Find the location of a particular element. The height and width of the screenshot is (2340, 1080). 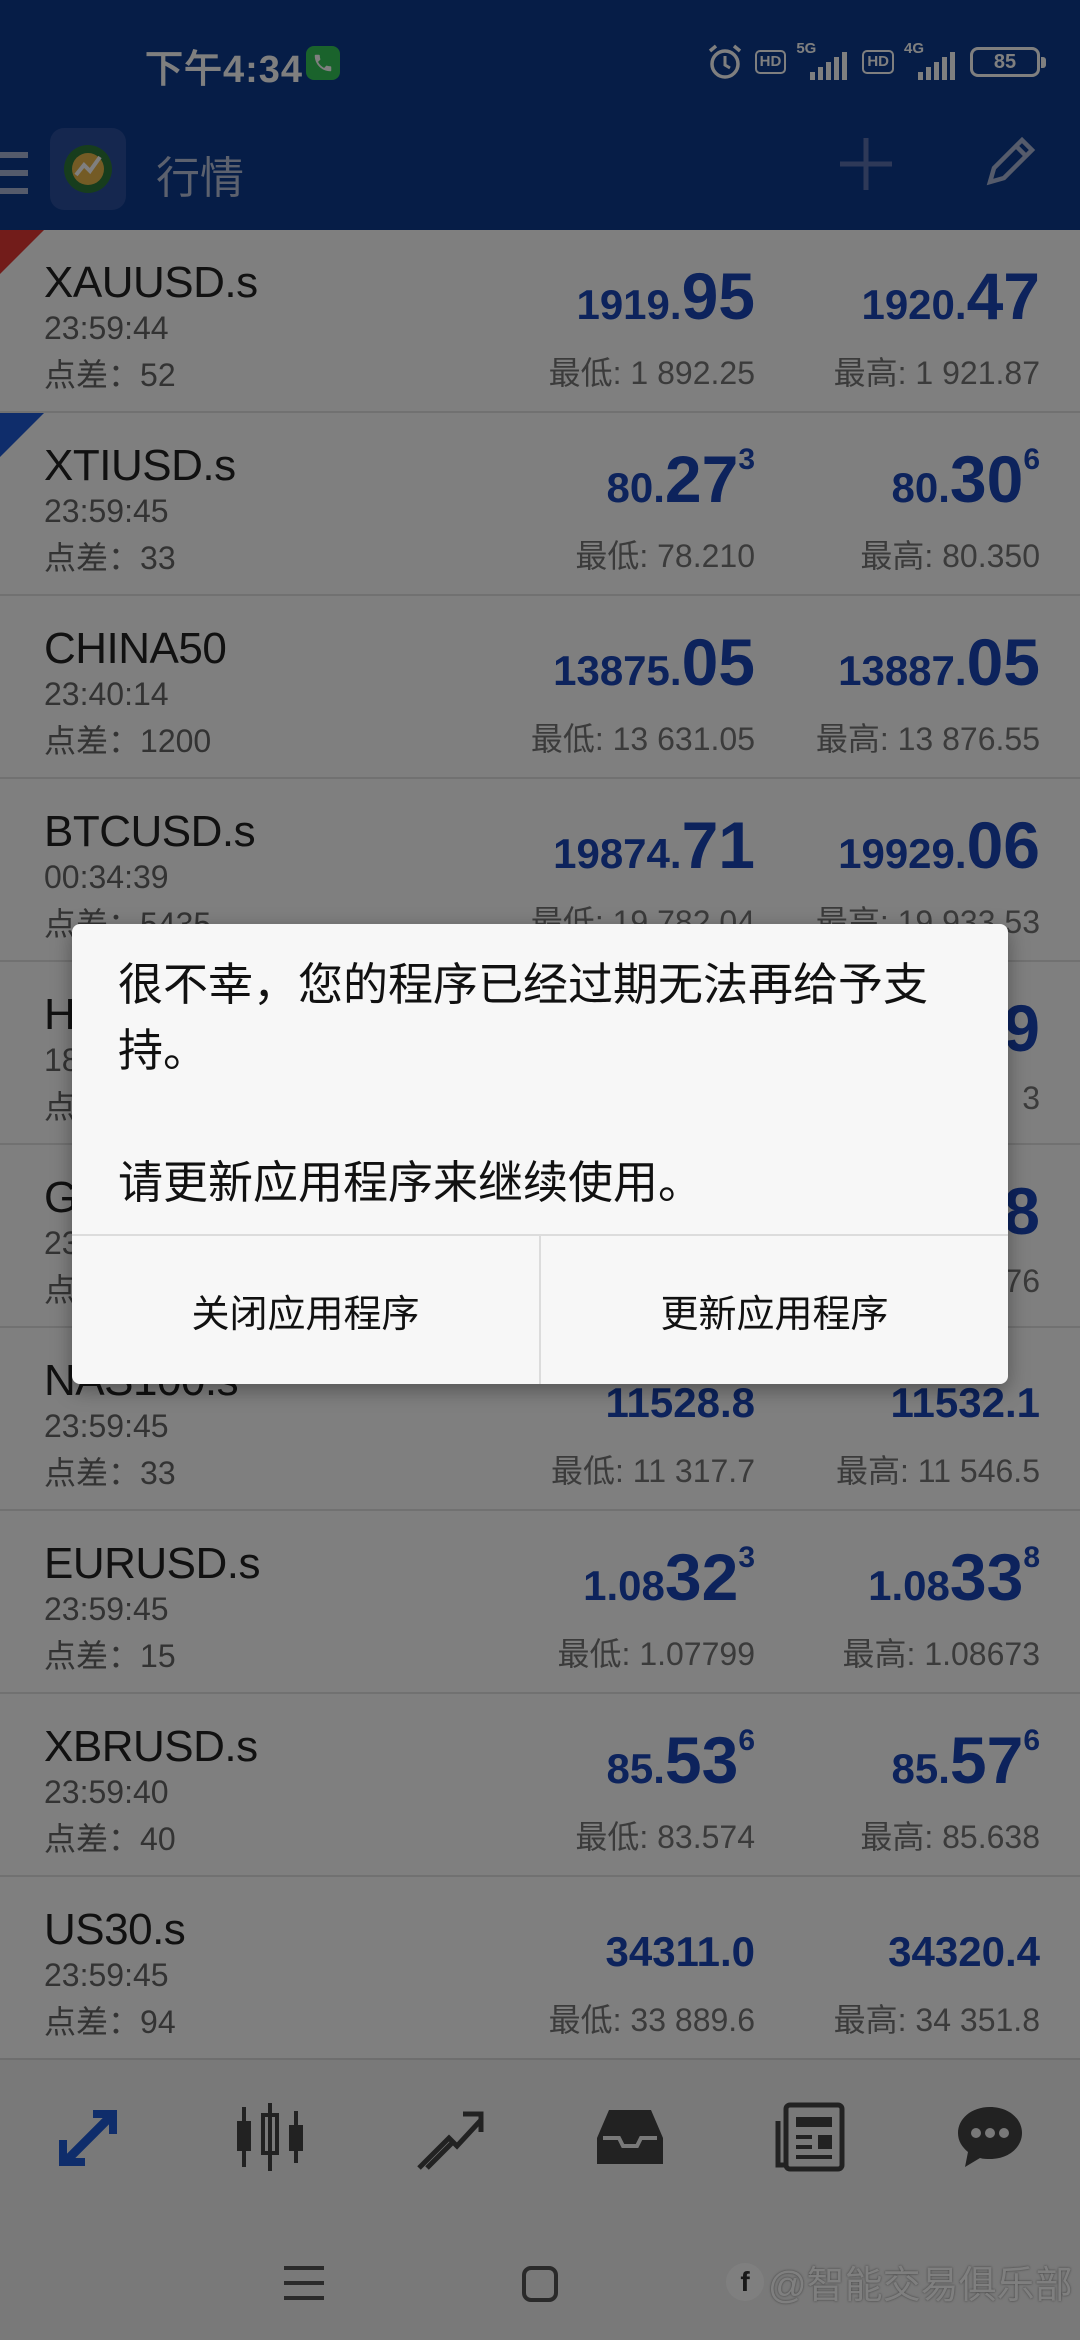

close-app-button: 关闭应用程序 is located at coordinates (306, 1310).